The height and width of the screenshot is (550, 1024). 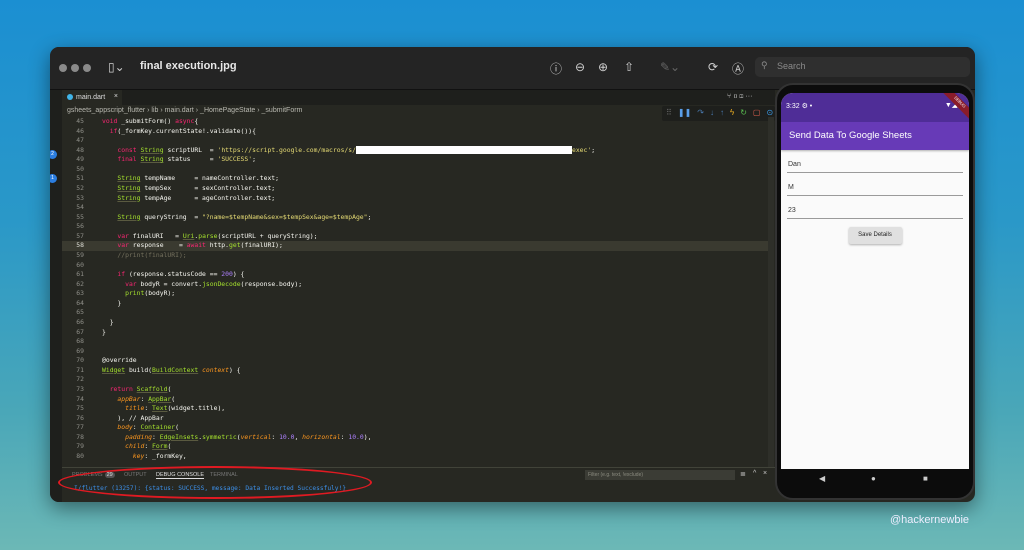 I want to click on console-filter-input: Filter (e.g. text, !exclude), so click(x=660, y=475).